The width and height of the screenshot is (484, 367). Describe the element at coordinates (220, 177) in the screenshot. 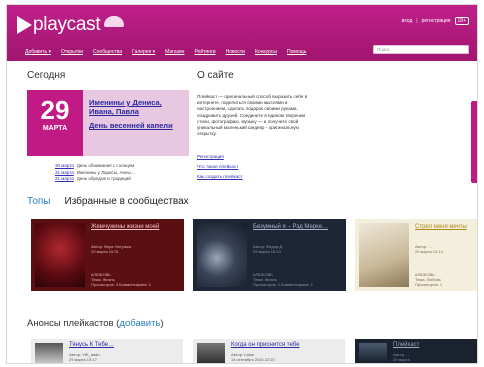

I see `how-to-create-link: Как создать плейкаст` at that location.